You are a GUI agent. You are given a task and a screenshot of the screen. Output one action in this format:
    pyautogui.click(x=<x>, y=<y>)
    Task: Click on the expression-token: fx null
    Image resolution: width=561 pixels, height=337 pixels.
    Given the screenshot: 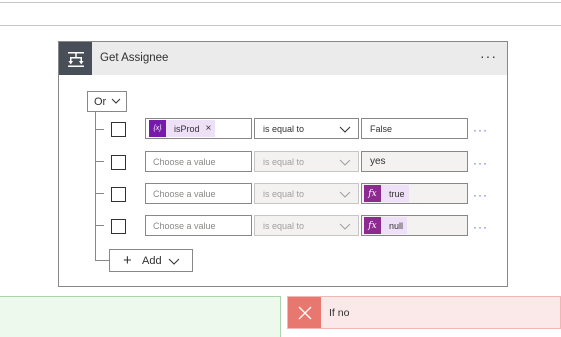 What is the action you would take?
    pyautogui.click(x=386, y=225)
    